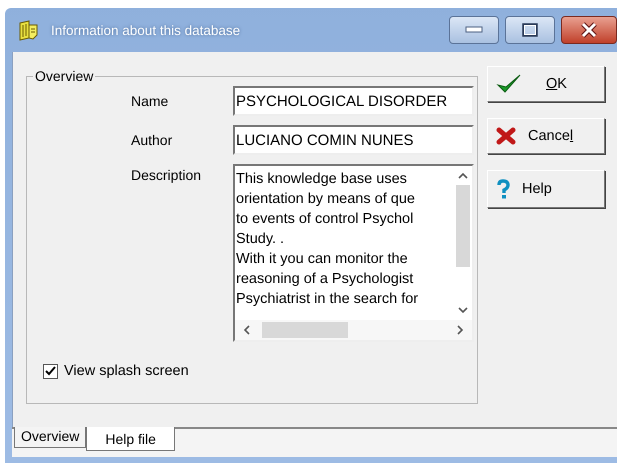  What do you see at coordinates (546, 136) in the screenshot?
I see `cancel-button: Cancel` at bounding box center [546, 136].